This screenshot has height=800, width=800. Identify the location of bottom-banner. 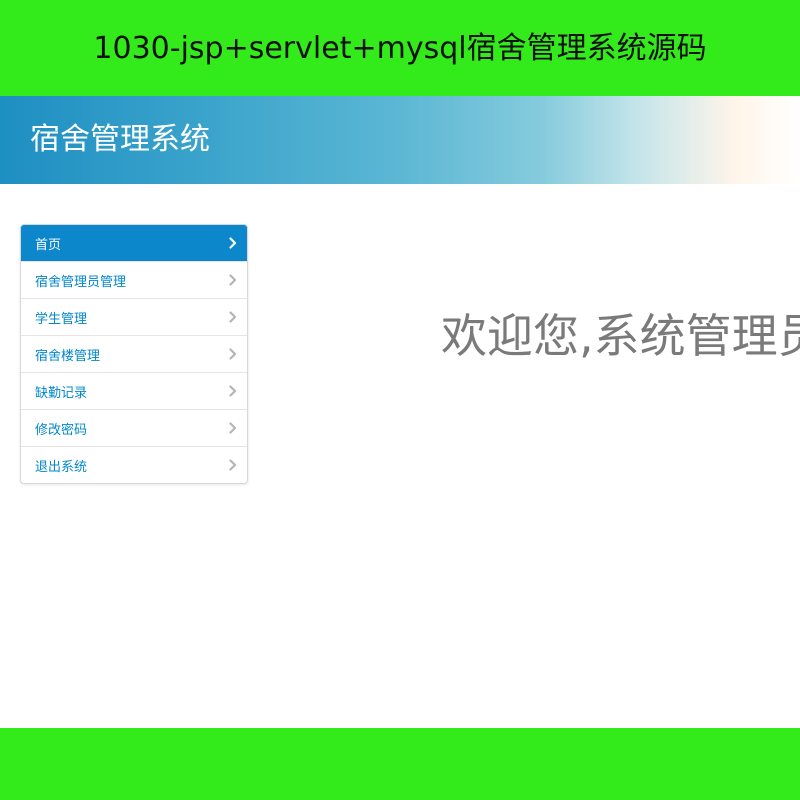
(400, 764).